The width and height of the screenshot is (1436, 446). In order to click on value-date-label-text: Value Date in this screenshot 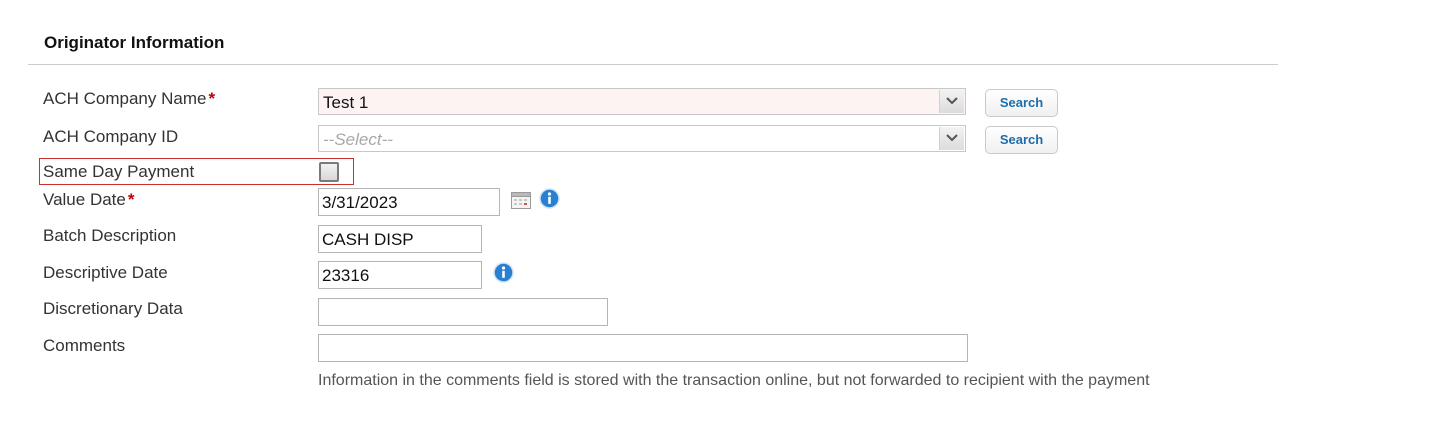, I will do `click(84, 199)`.